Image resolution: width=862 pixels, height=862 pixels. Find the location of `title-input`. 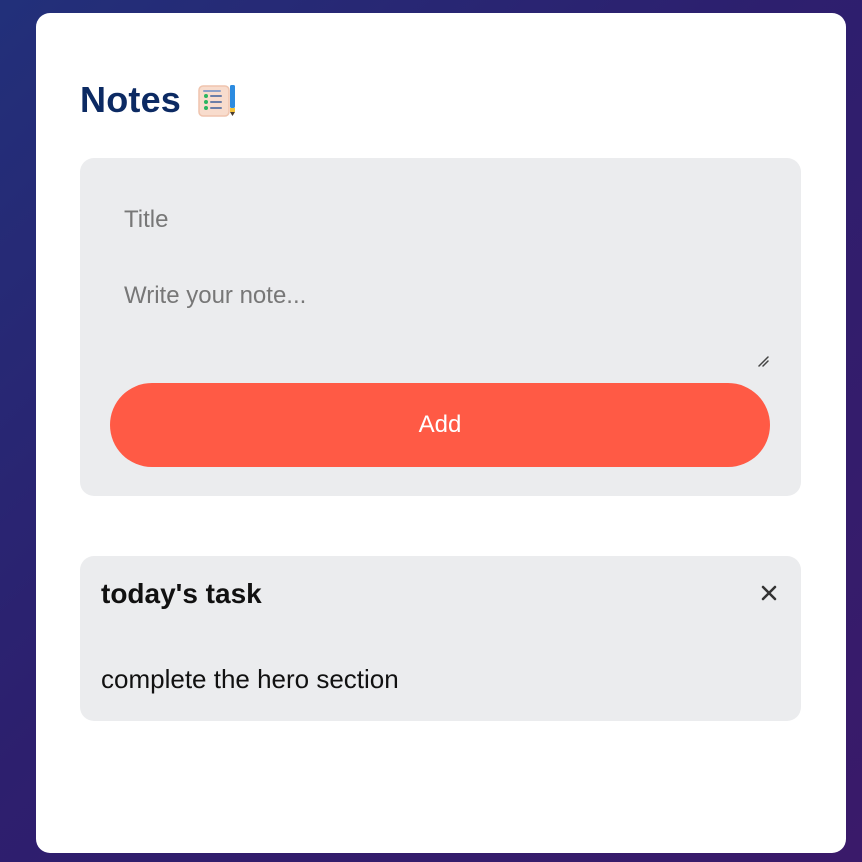

title-input is located at coordinates (434, 220).